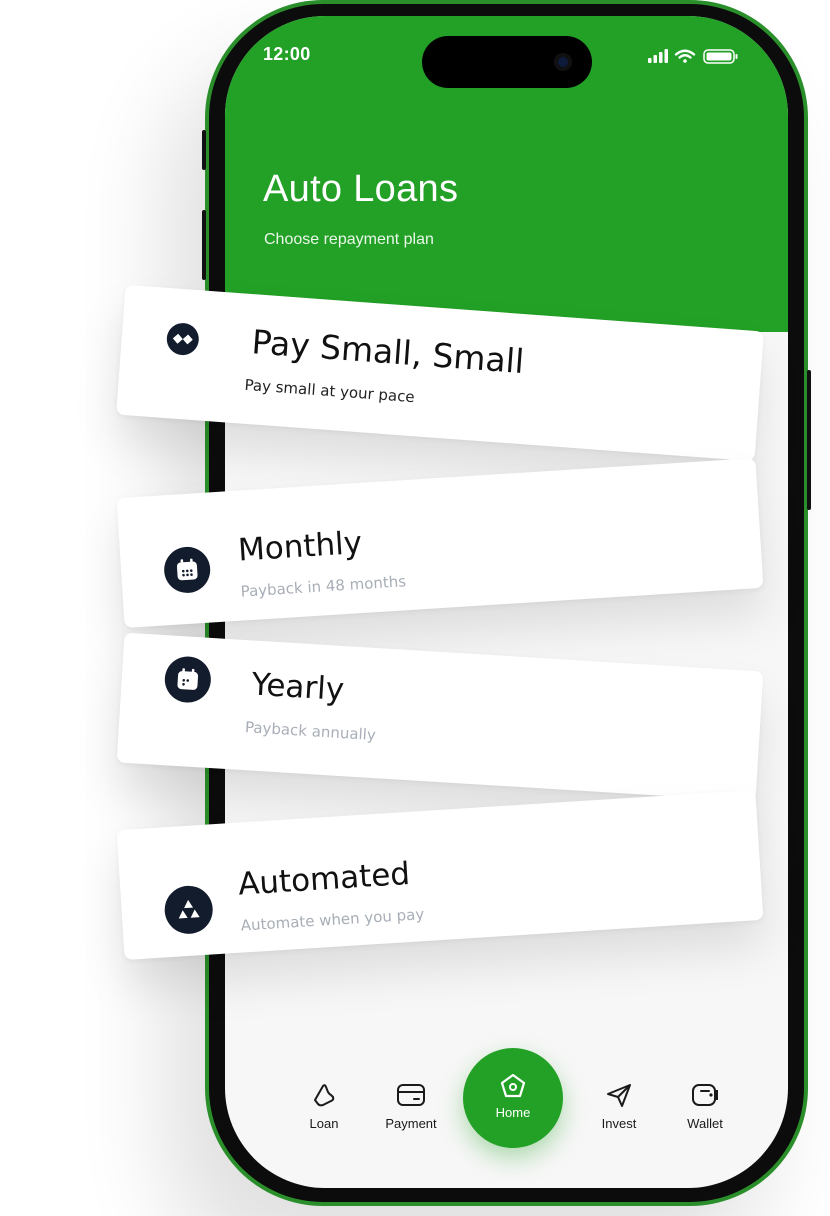 The image size is (830, 1216). Describe the element at coordinates (513, 1112) in the screenshot. I see `nav-home-label: Home` at that location.